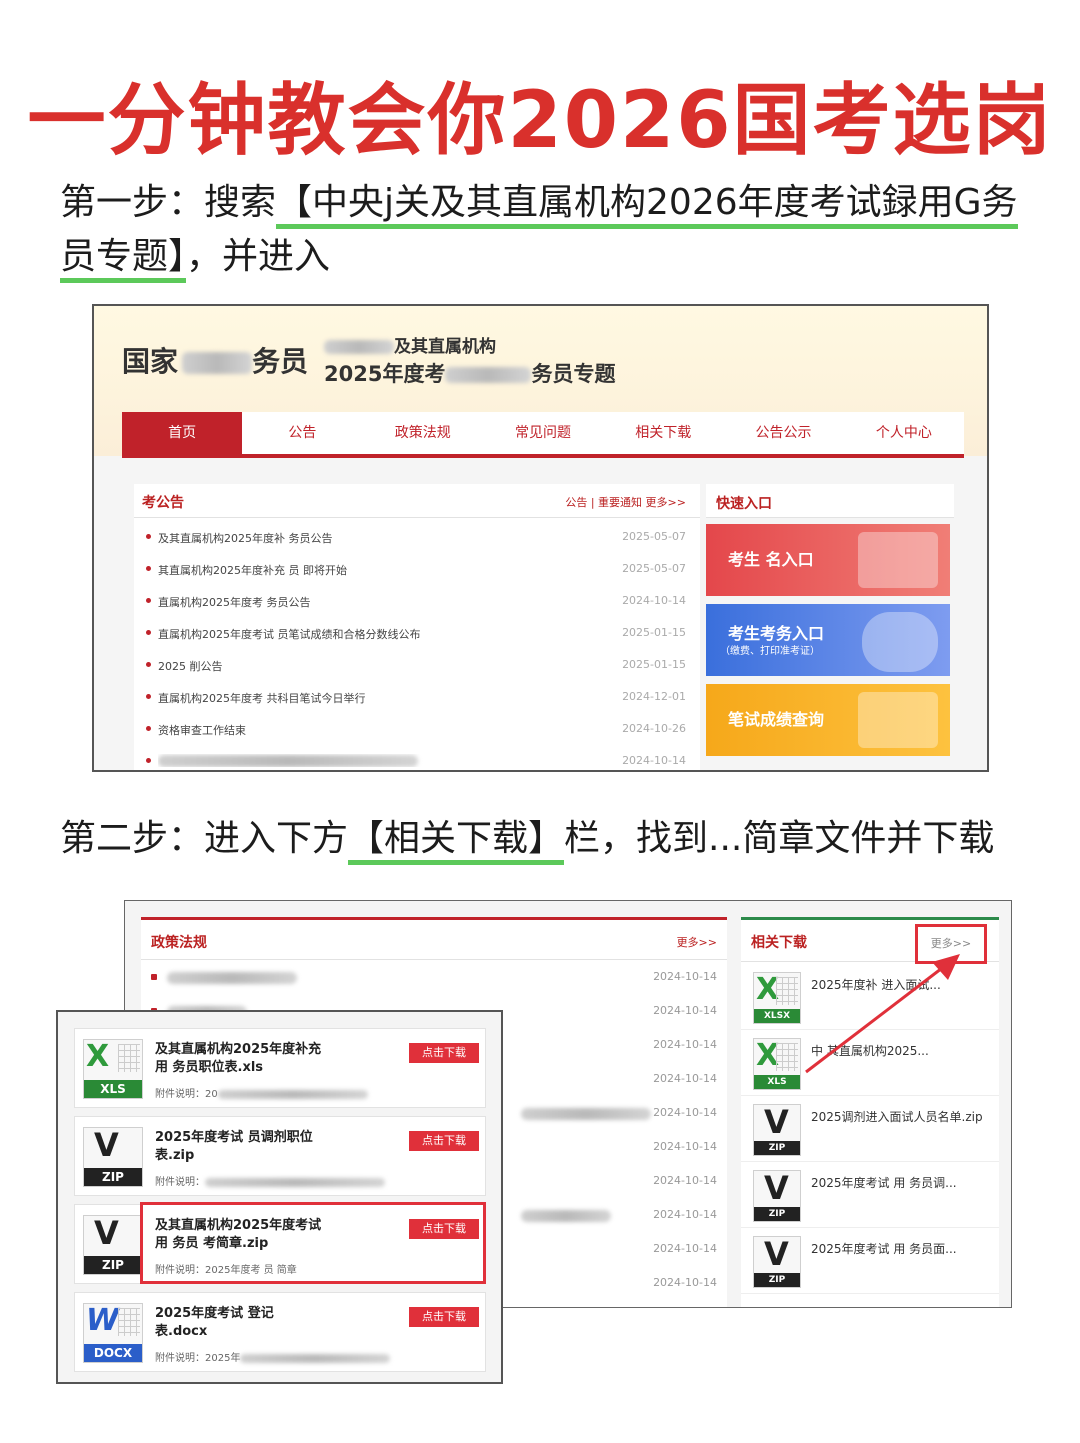 The image size is (1080, 1443). I want to click on download-card-name-line2: 表.docx, so click(181, 1331).